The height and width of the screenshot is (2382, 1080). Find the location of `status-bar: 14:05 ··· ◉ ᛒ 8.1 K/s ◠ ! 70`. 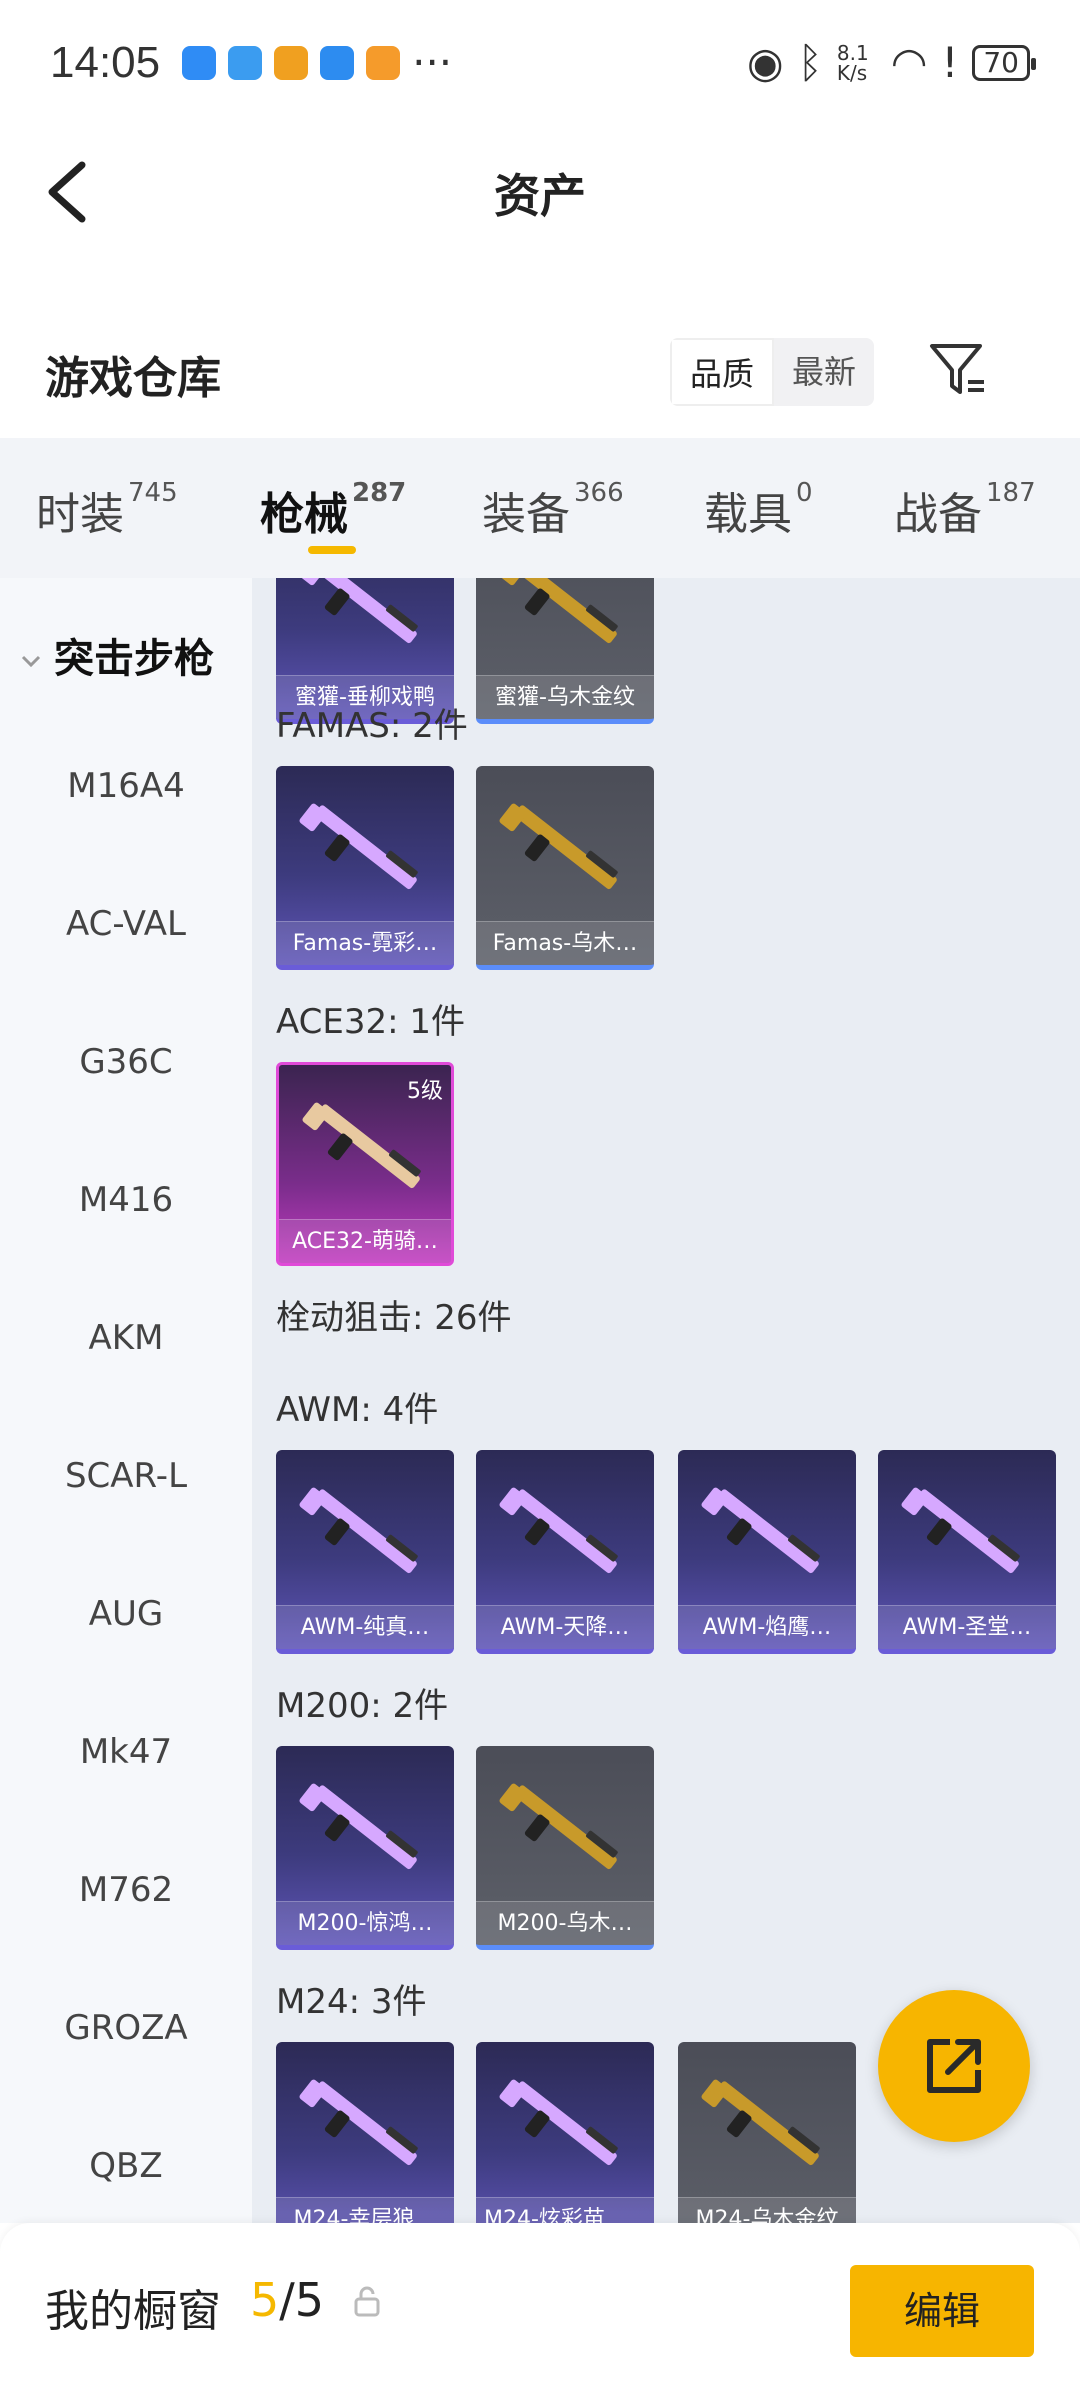

status-bar: 14:05 ··· ◉ ᛒ 8.1 K/s ◠ ! 70 is located at coordinates (540, 62).